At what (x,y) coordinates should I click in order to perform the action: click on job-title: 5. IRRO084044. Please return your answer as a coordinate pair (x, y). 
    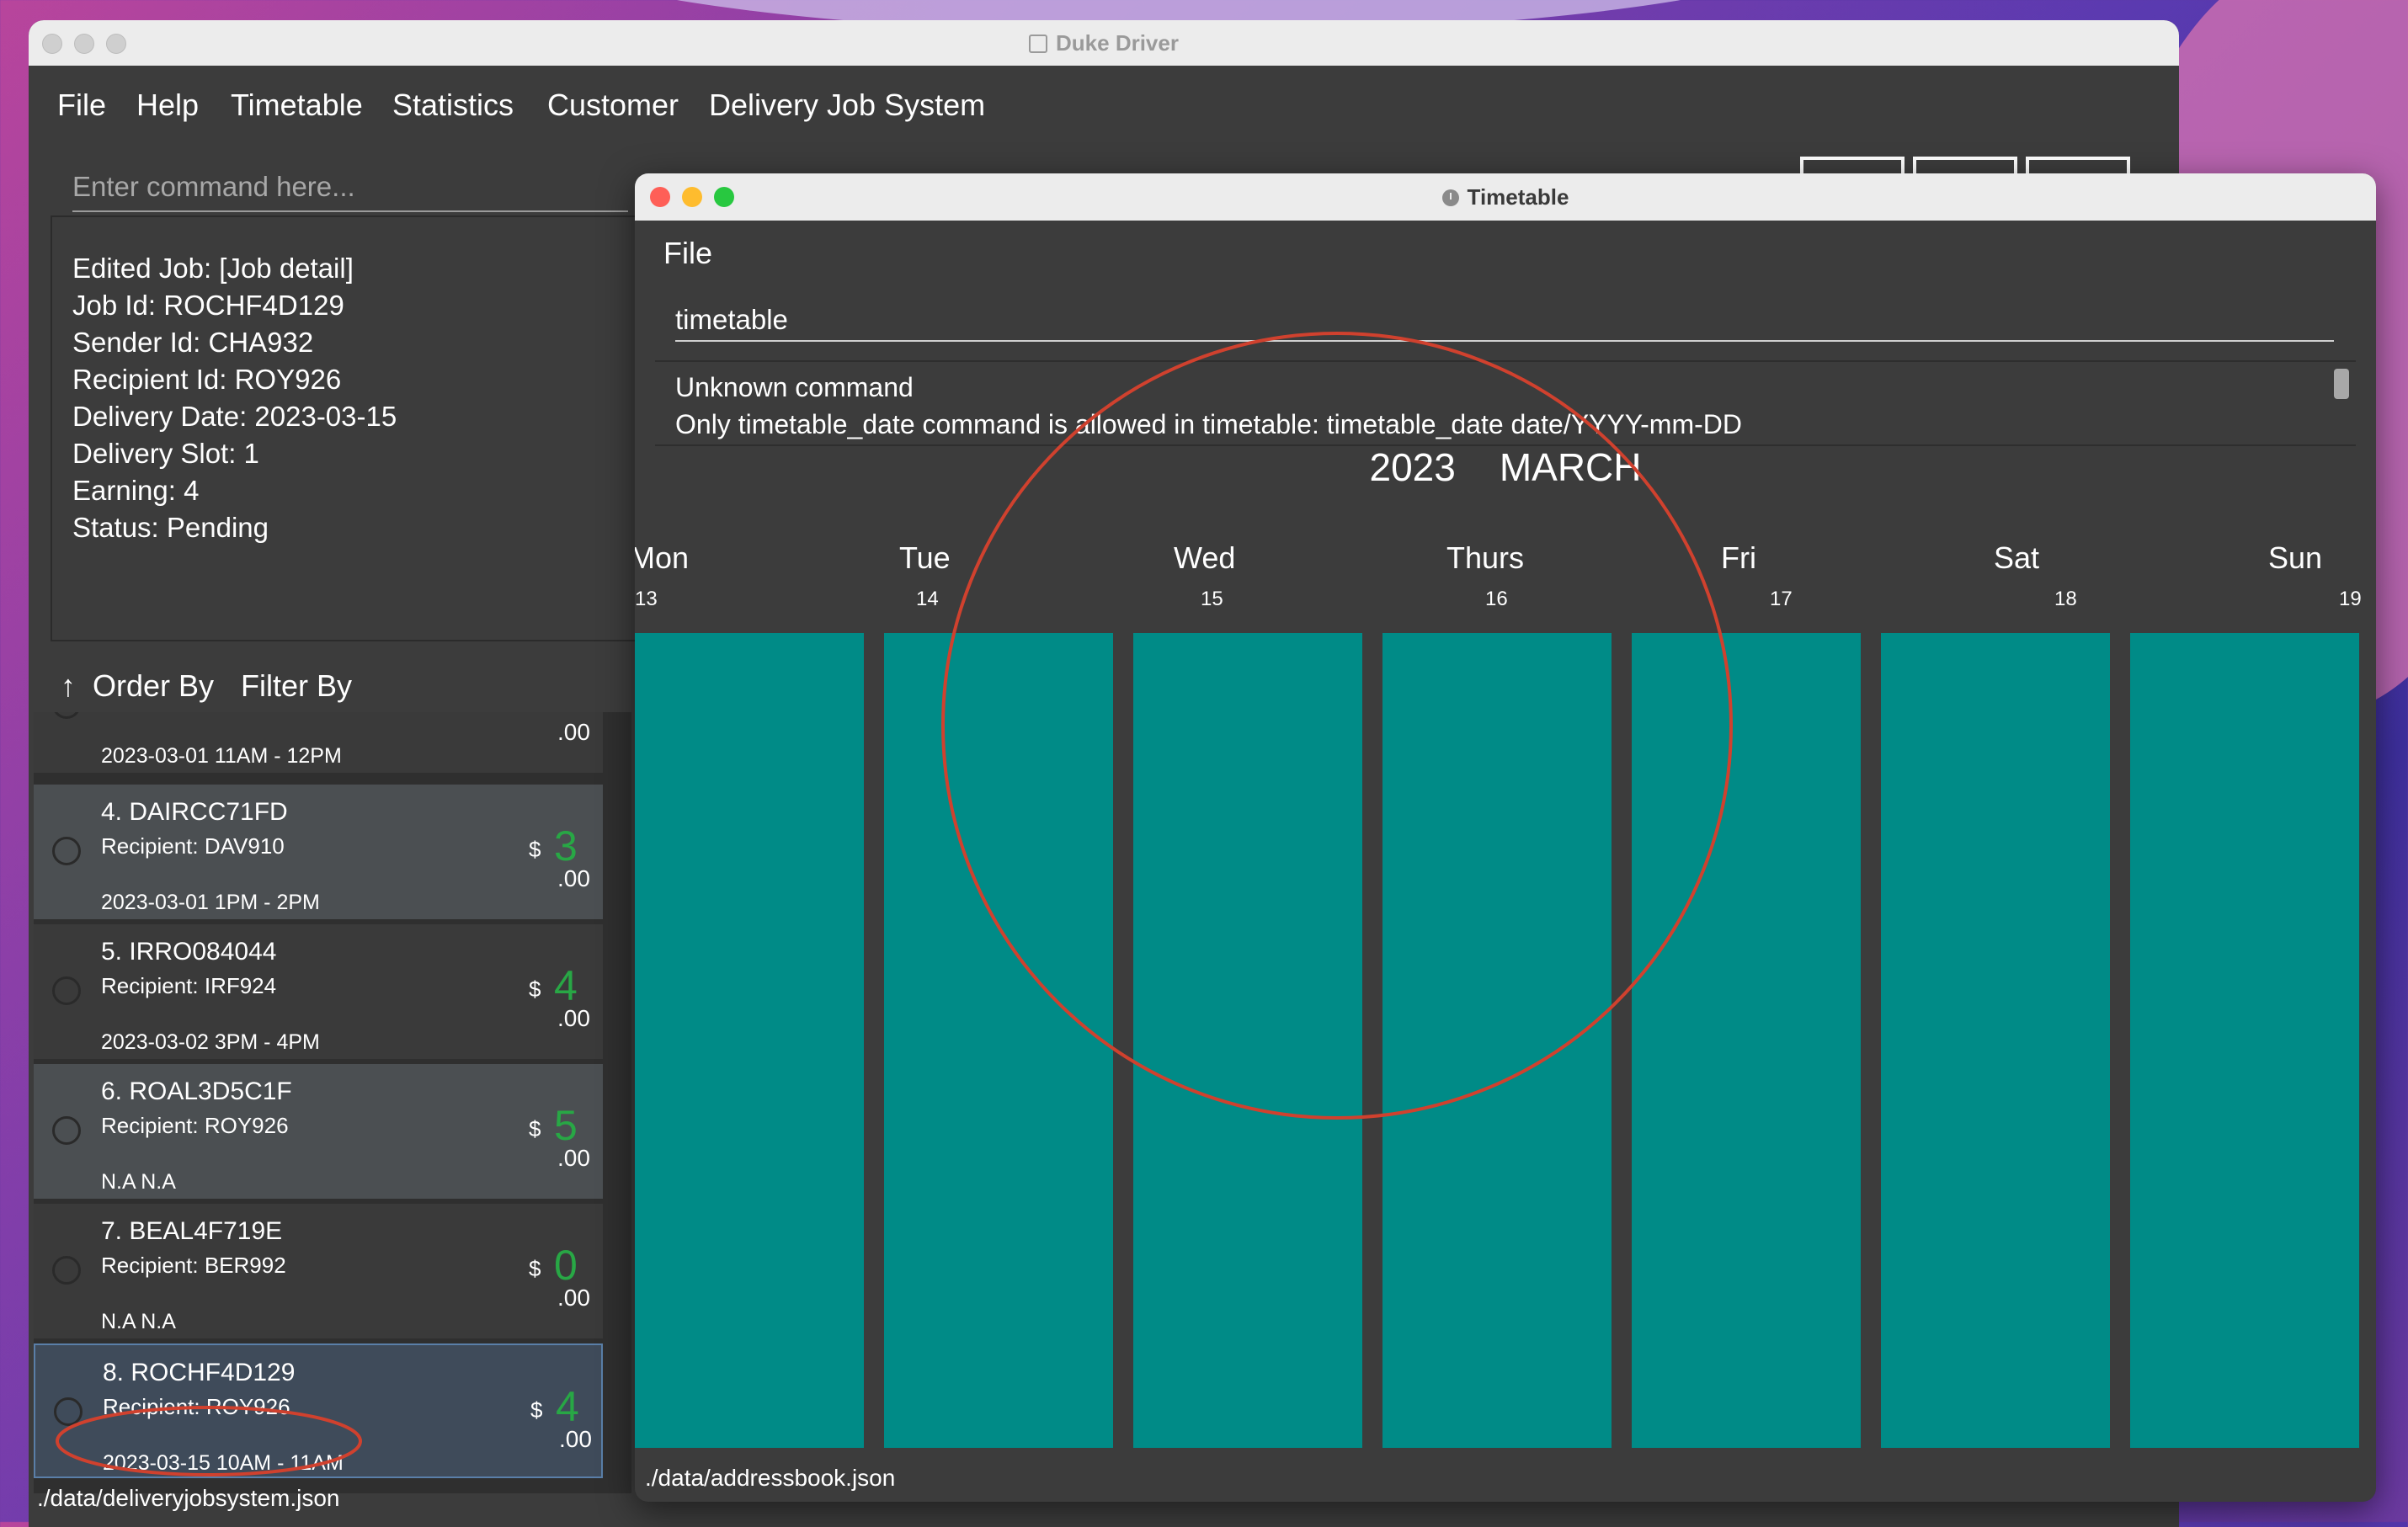
    Looking at the image, I should click on (189, 952).